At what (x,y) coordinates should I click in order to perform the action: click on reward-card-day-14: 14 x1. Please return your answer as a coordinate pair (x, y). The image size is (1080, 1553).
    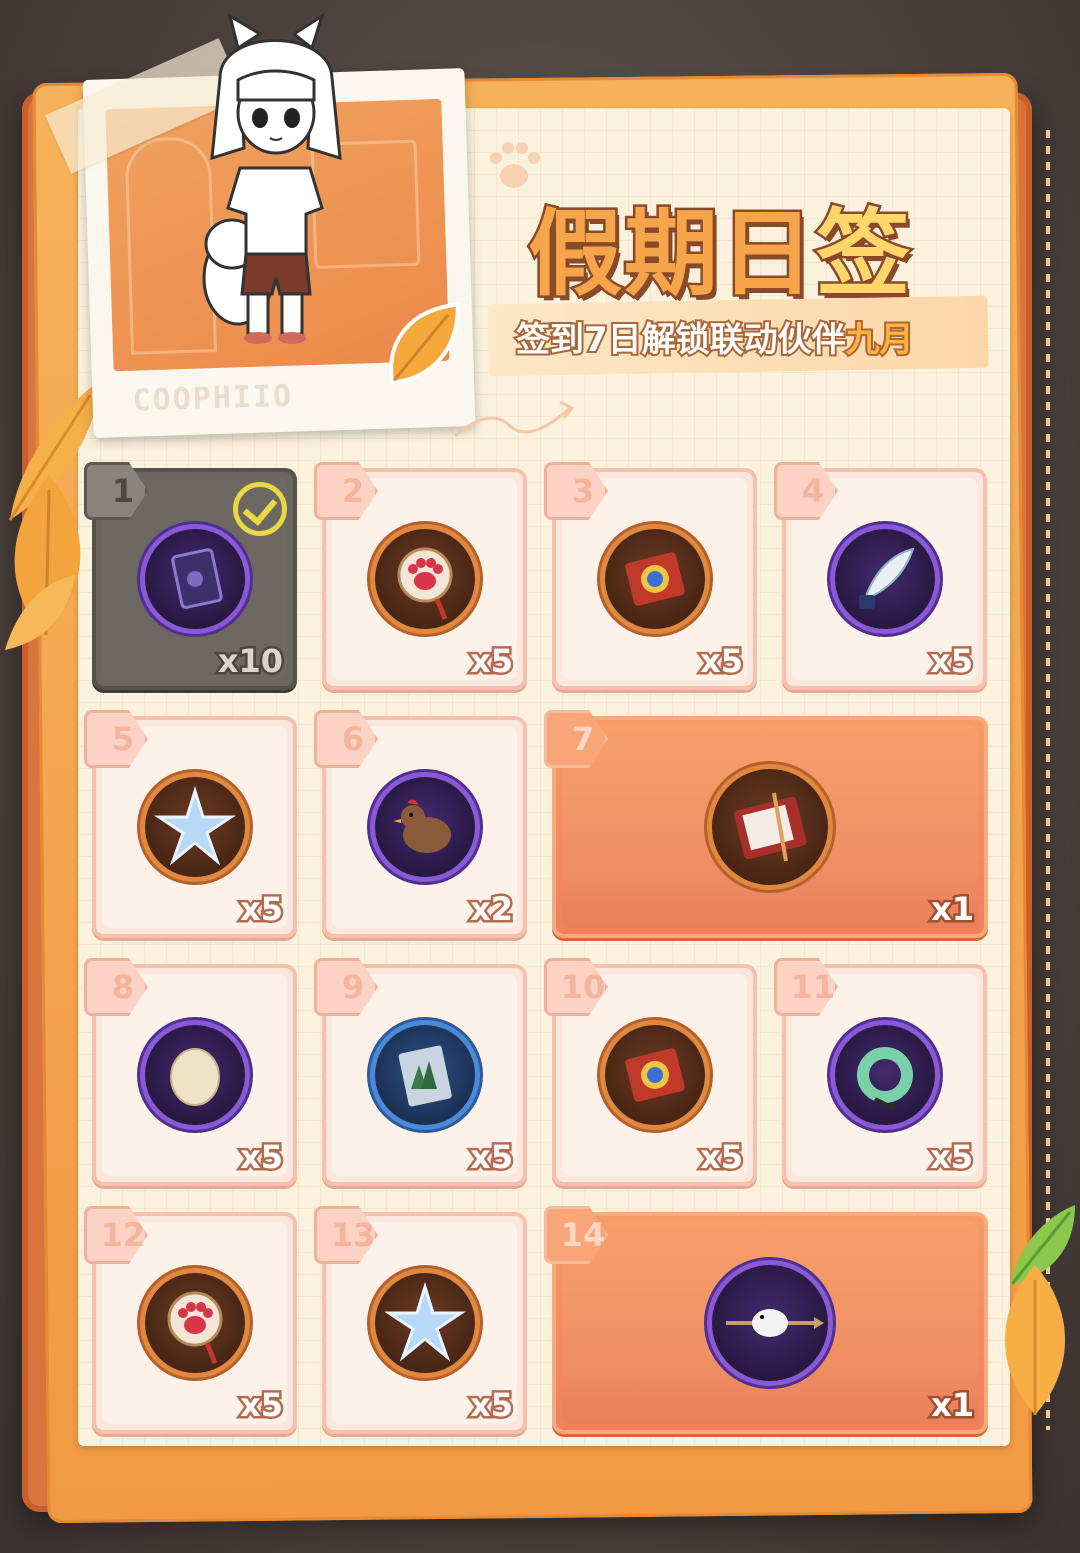
    Looking at the image, I should click on (766, 1320).